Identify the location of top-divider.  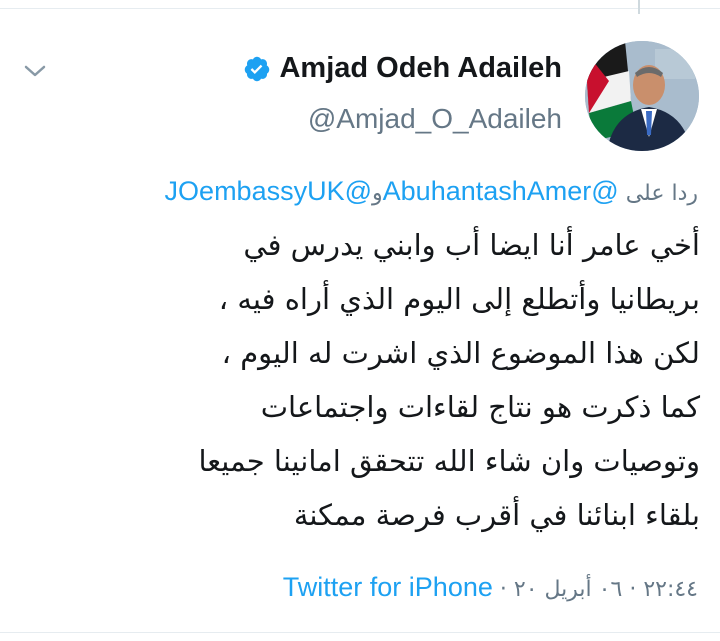
(360, 4).